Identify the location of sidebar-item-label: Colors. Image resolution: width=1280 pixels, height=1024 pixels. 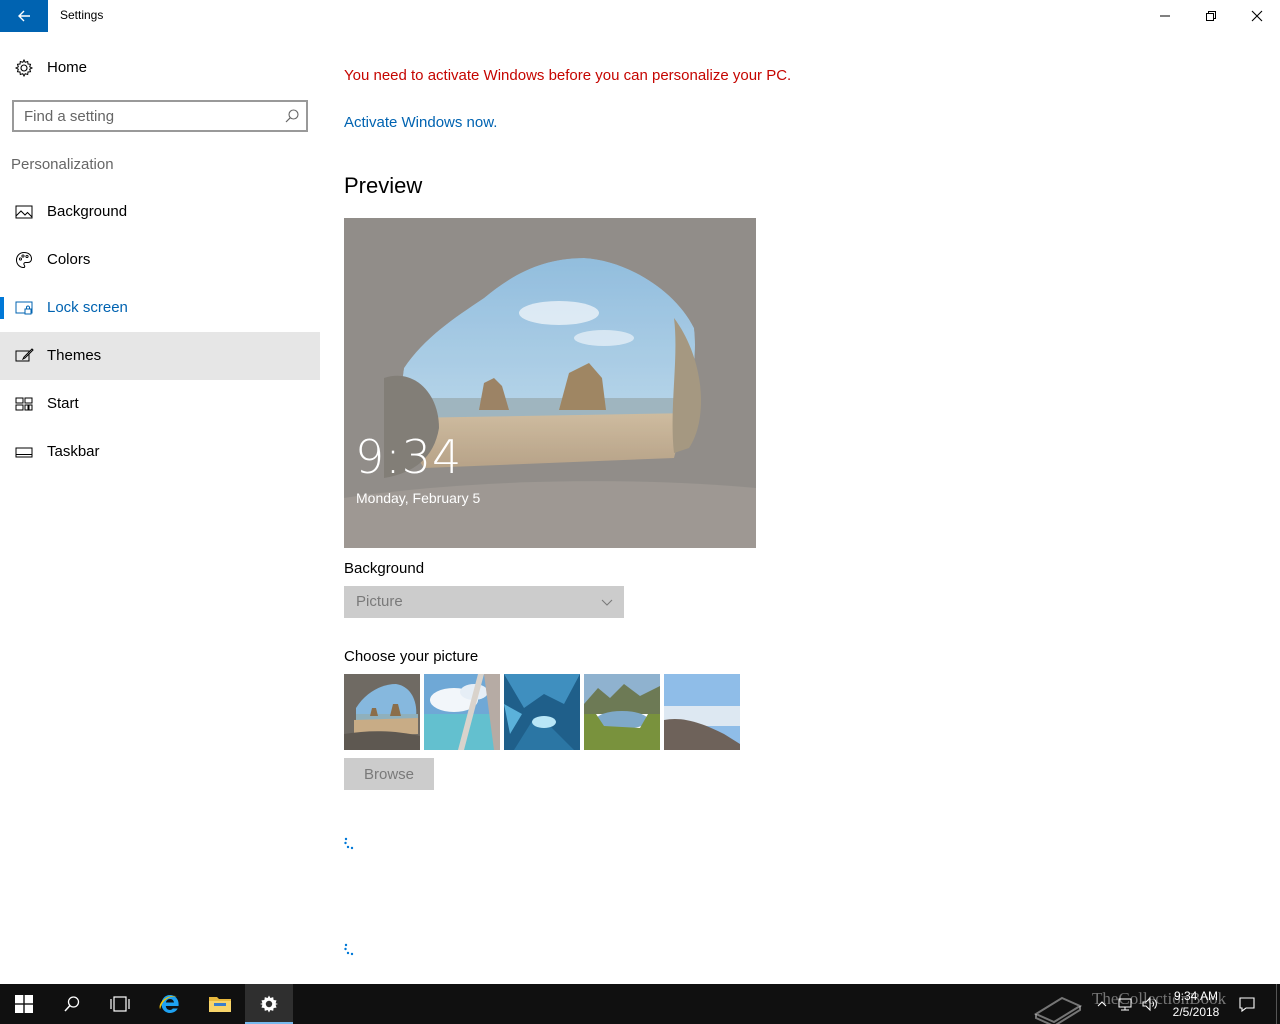
(69, 259).